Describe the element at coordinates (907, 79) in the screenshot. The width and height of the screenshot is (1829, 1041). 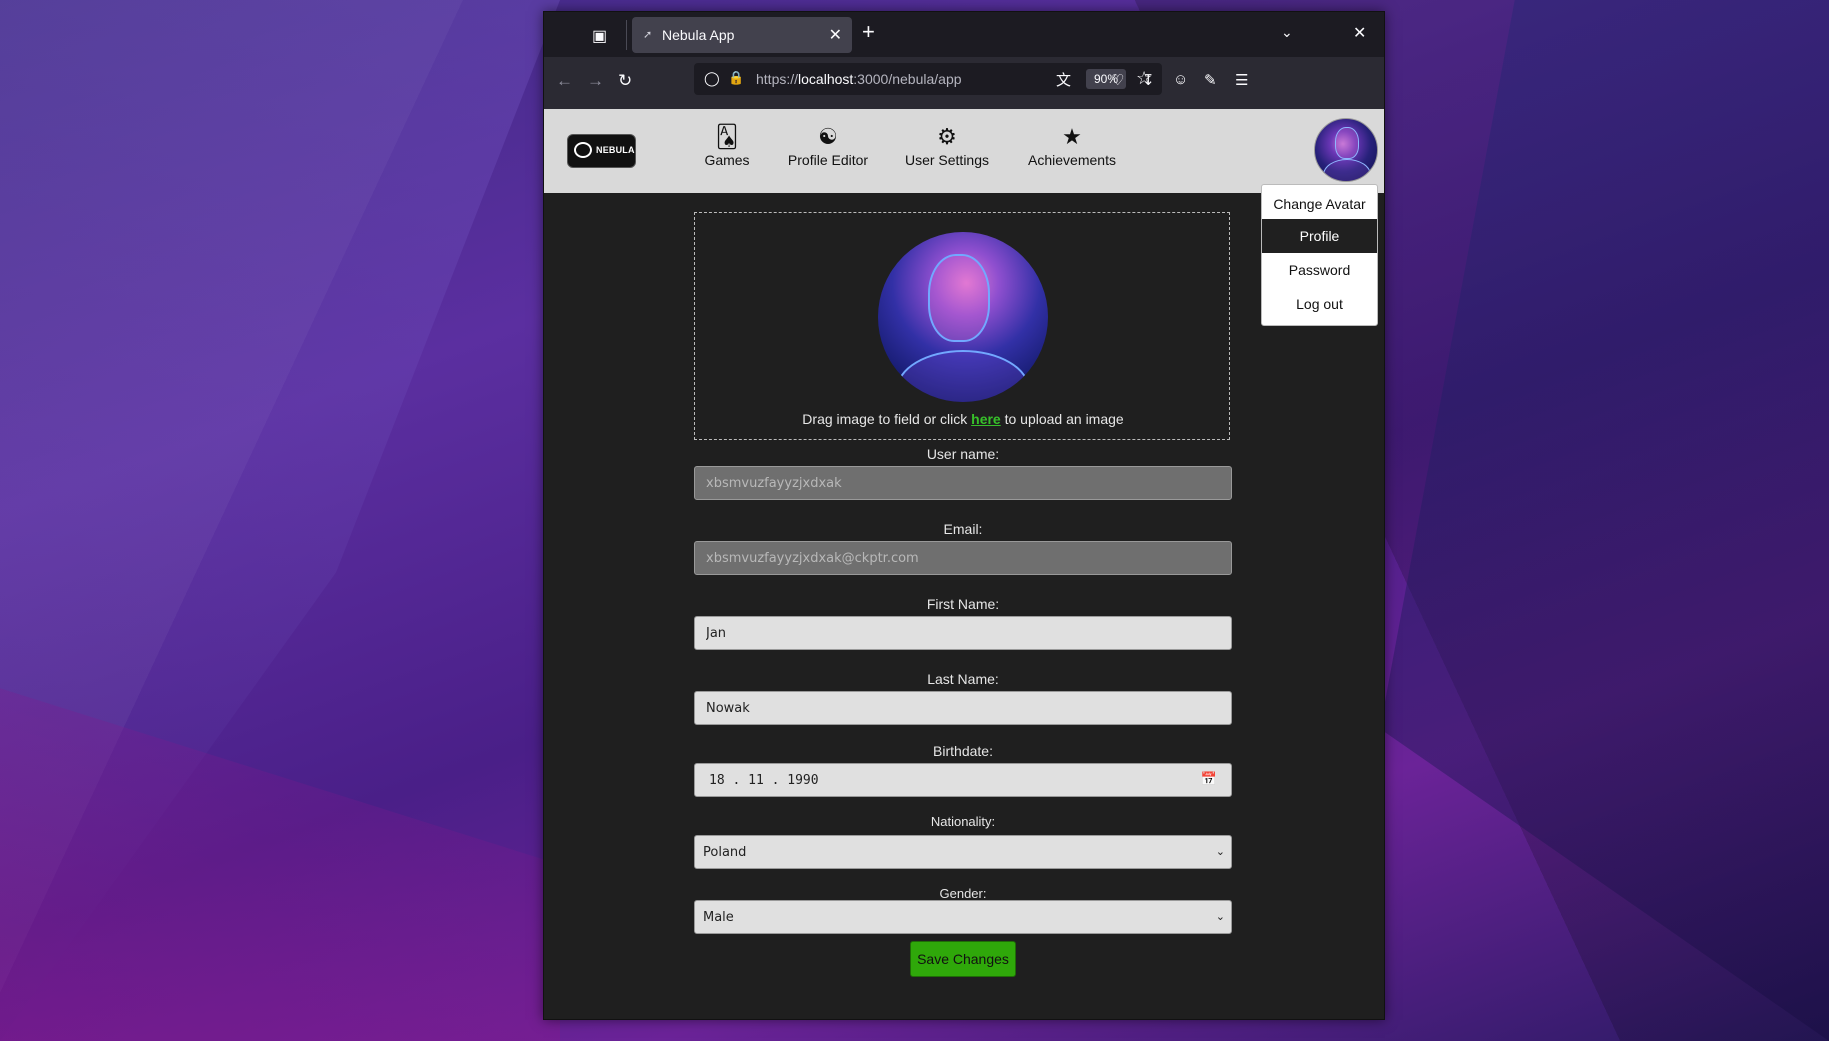
I see `url-path: :3000/nebula/app` at that location.